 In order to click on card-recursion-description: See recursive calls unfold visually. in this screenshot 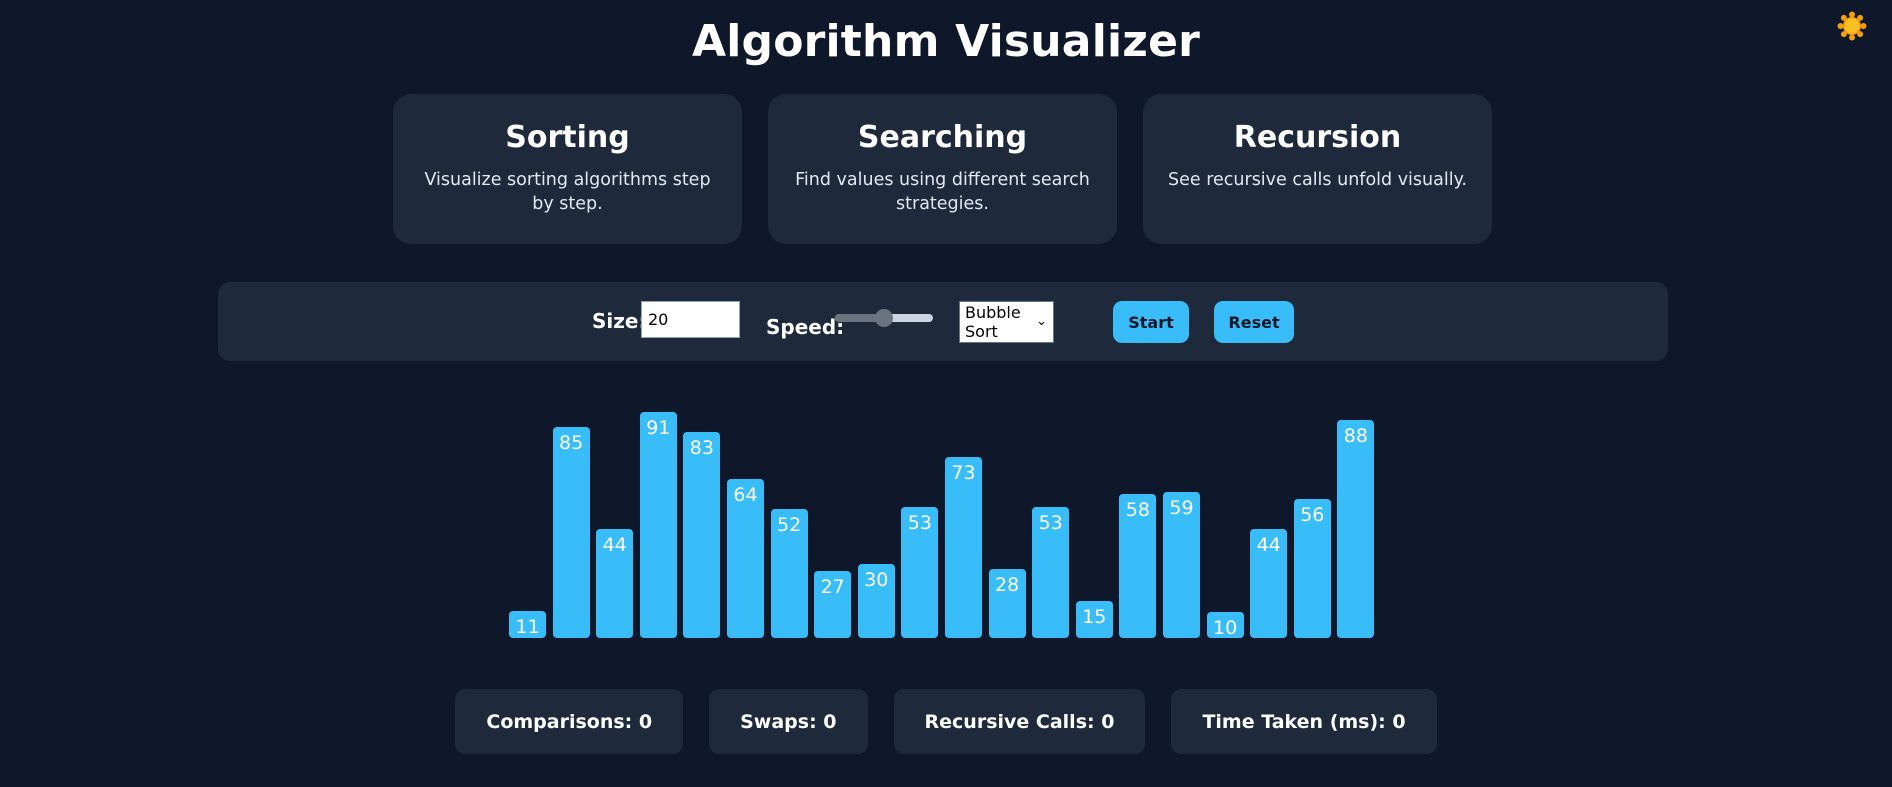, I will do `click(1317, 180)`.